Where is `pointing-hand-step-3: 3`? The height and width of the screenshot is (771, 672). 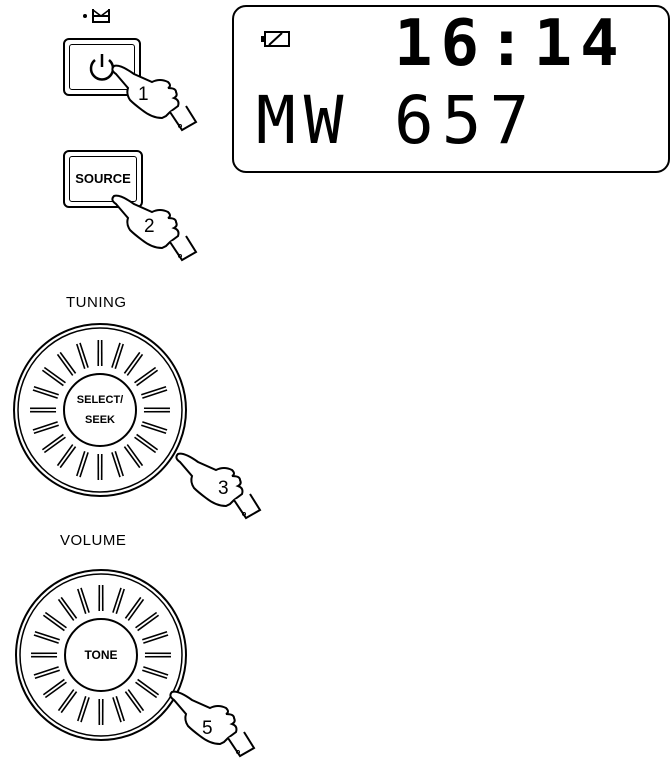
pointing-hand-step-3: 3 is located at coordinates (222, 488).